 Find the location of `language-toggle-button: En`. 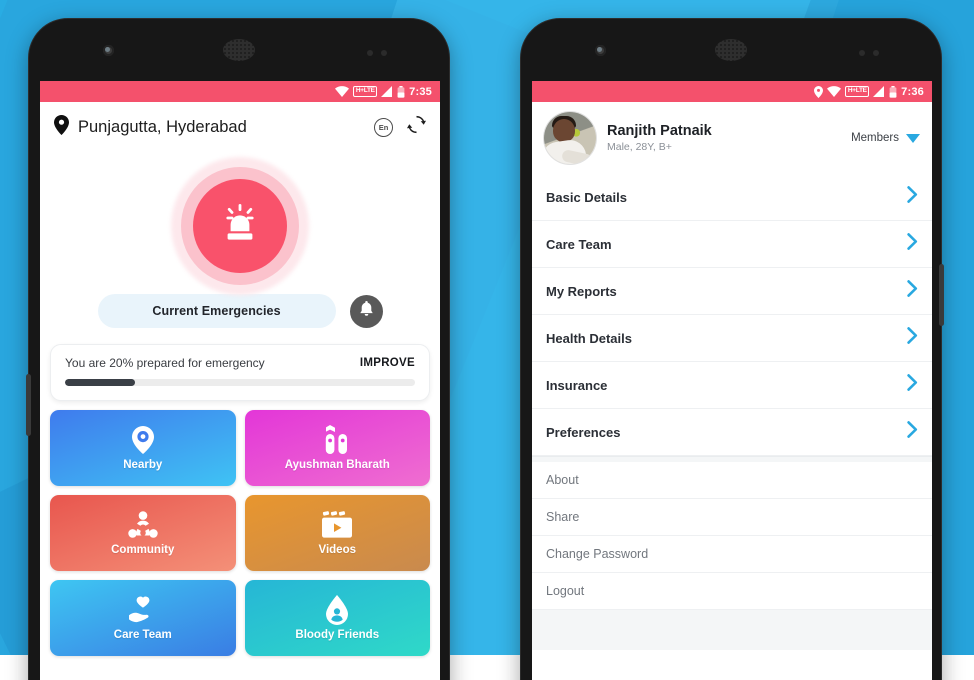

language-toggle-button: En is located at coordinates (383, 127).